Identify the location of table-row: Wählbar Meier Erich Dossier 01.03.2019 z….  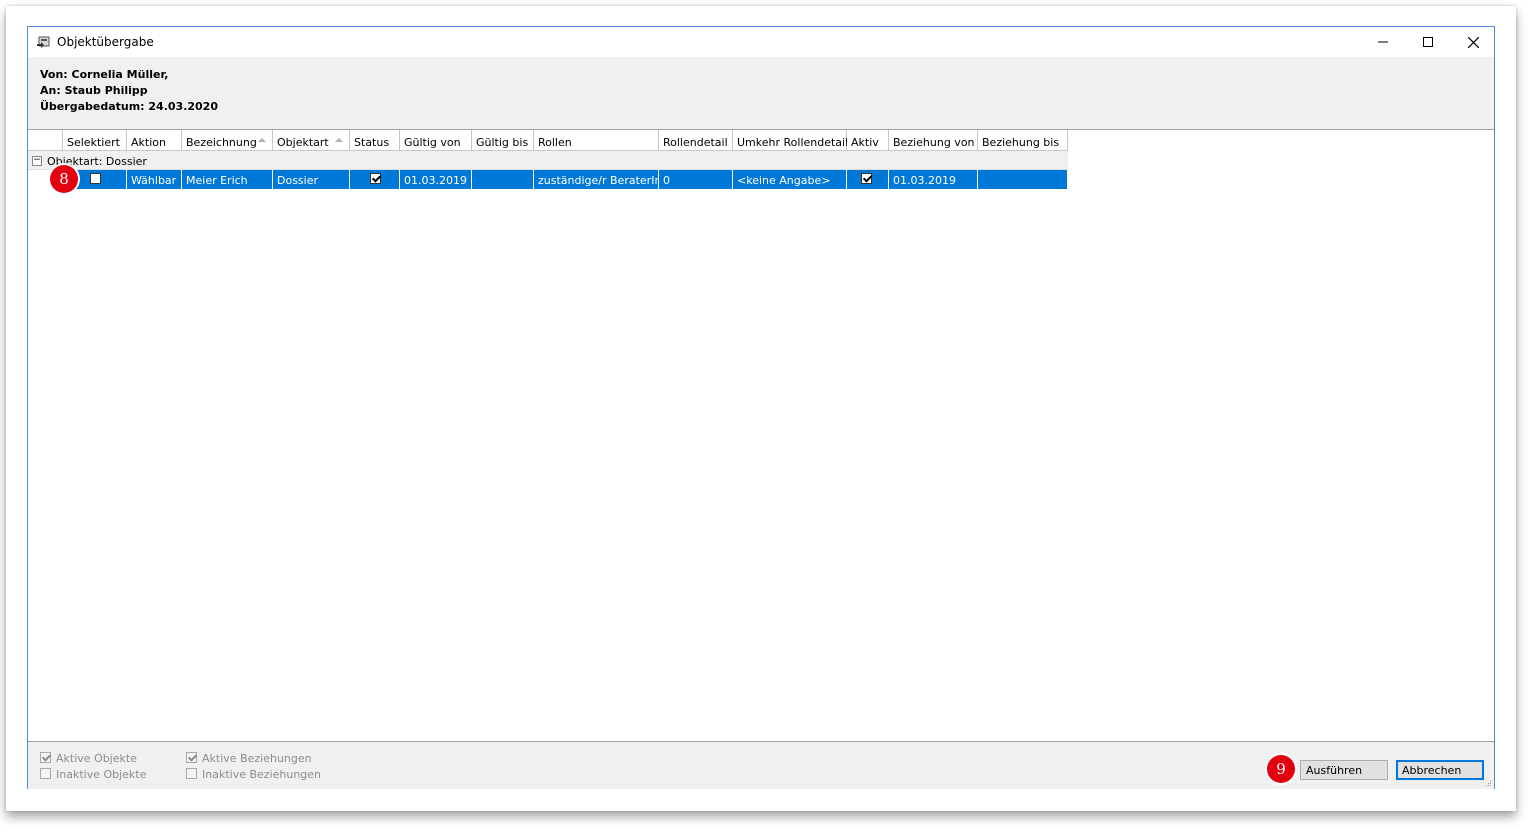
(548, 179).